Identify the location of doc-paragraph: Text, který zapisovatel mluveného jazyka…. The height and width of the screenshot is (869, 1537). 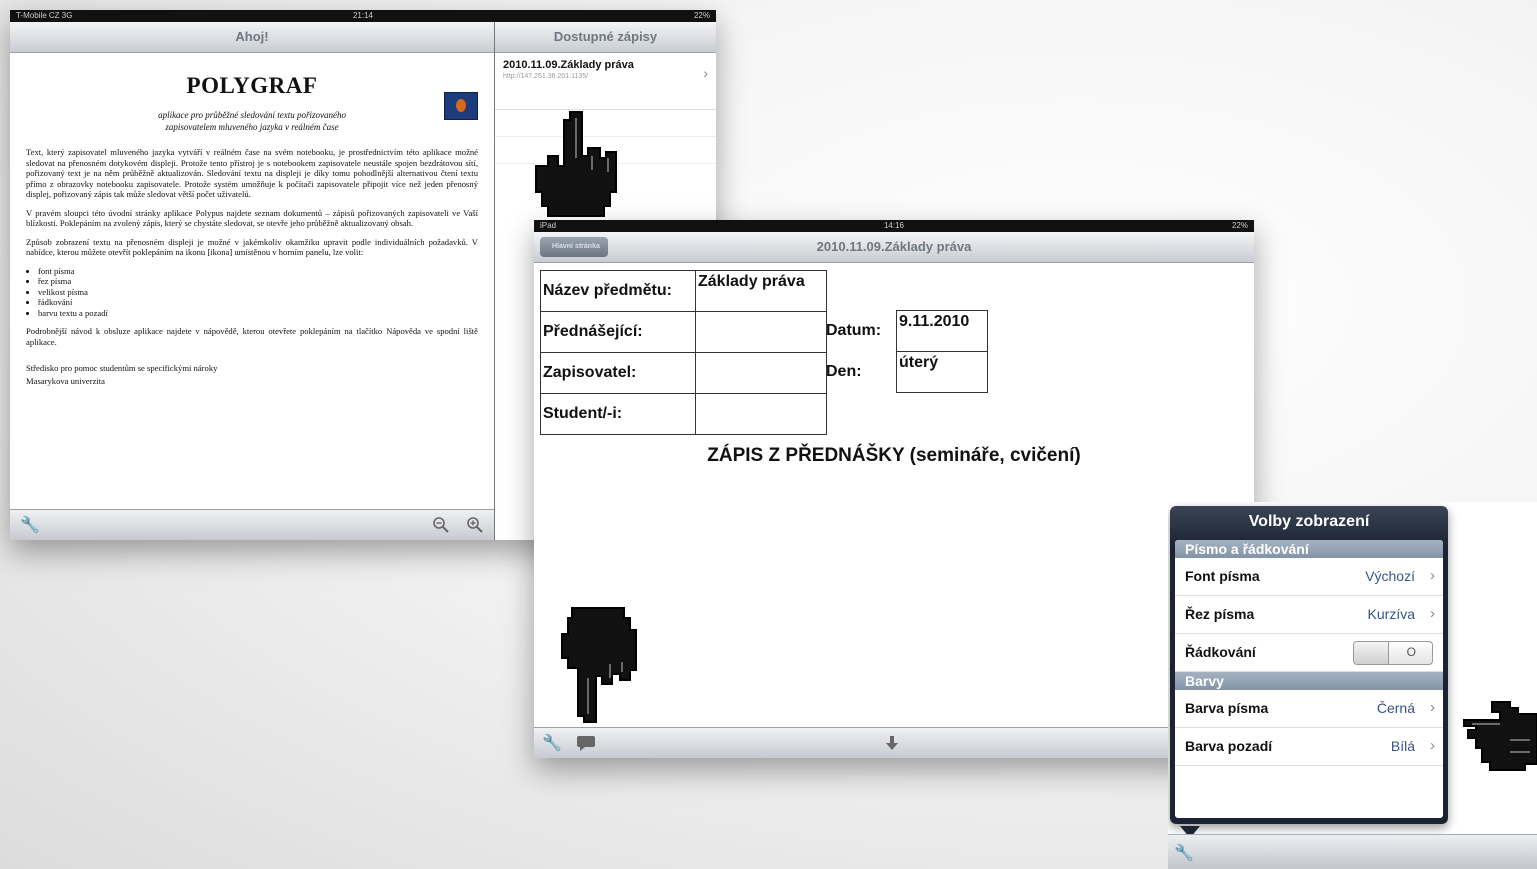
(252, 173).